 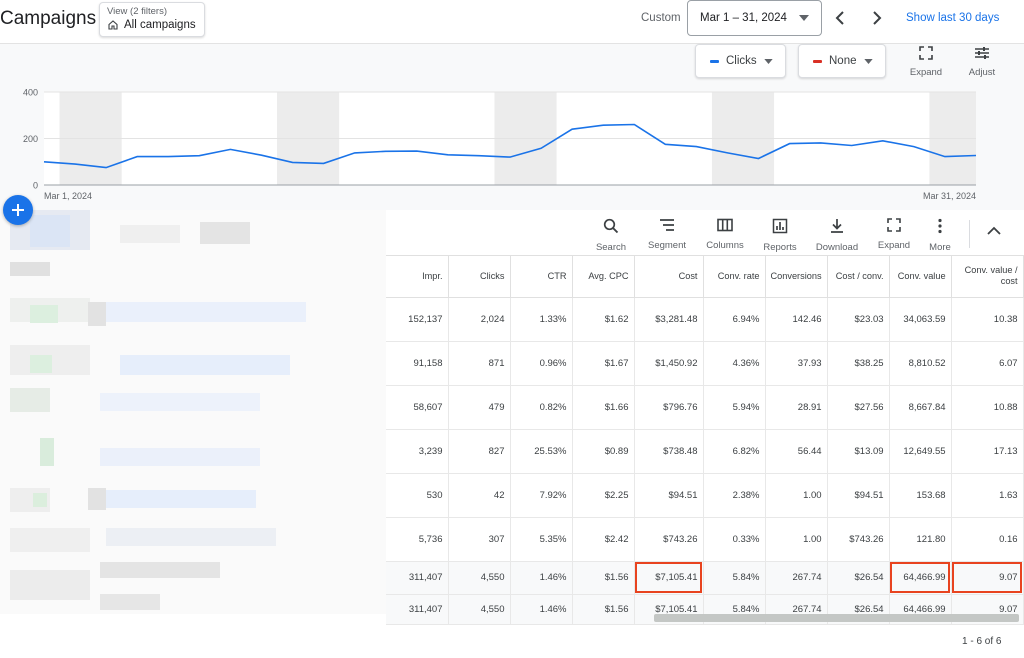 I want to click on add-campaign-button, so click(x=18, y=210).